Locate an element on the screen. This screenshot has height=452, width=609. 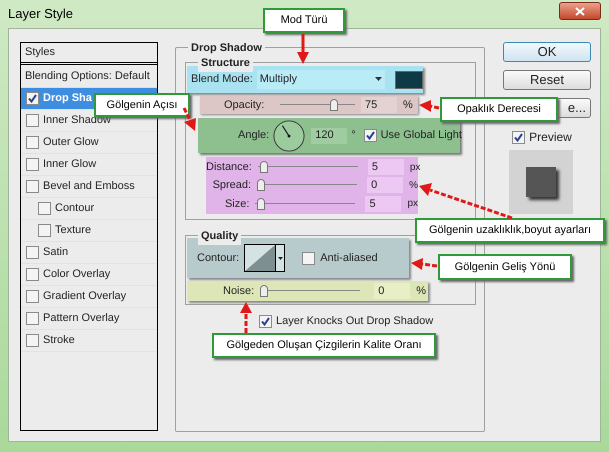
checkbox-label: Anti-aliased is located at coordinates (349, 258).